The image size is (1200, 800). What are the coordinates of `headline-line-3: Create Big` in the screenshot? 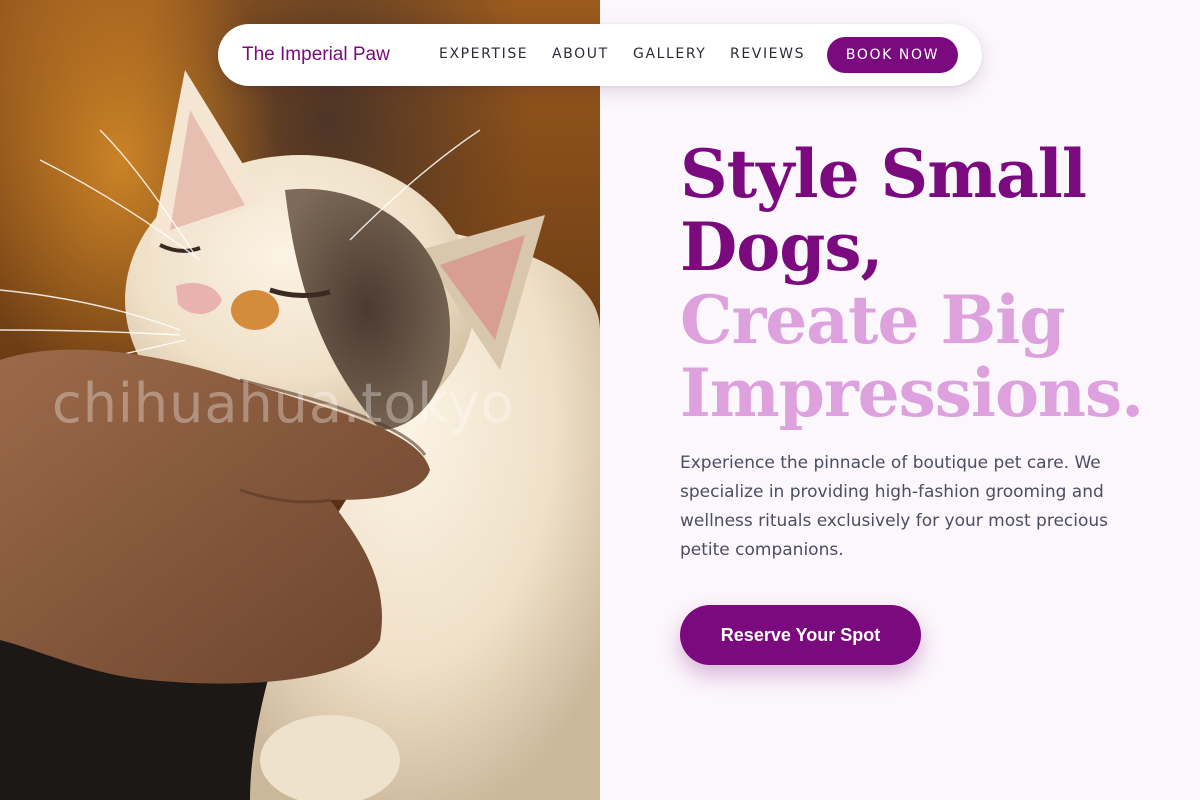 It's located at (873, 320).